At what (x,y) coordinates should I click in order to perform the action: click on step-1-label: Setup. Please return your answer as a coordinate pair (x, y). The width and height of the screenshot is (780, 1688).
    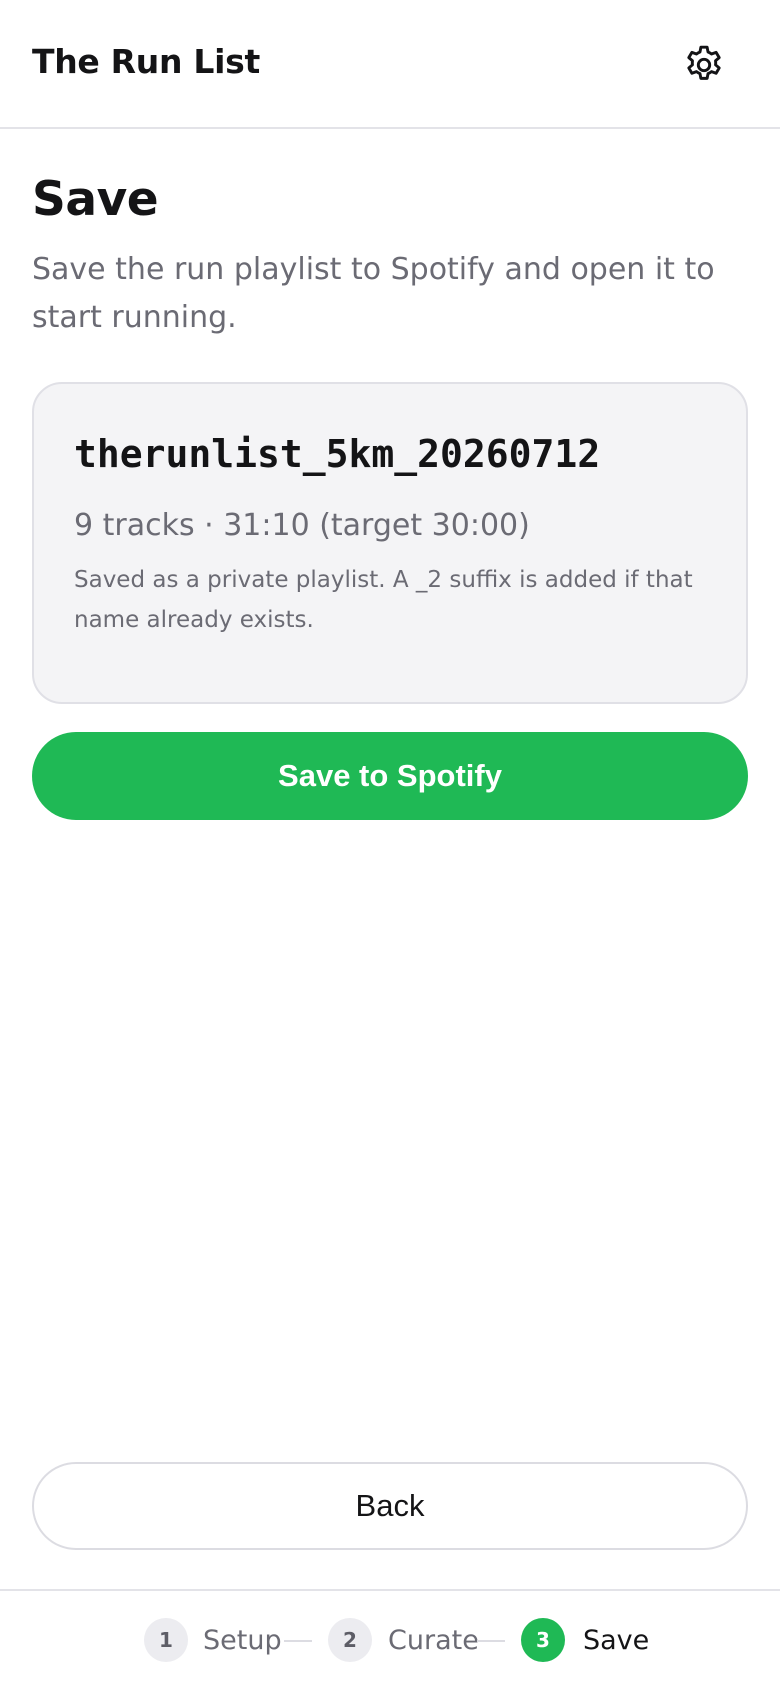
    Looking at the image, I should click on (242, 1640).